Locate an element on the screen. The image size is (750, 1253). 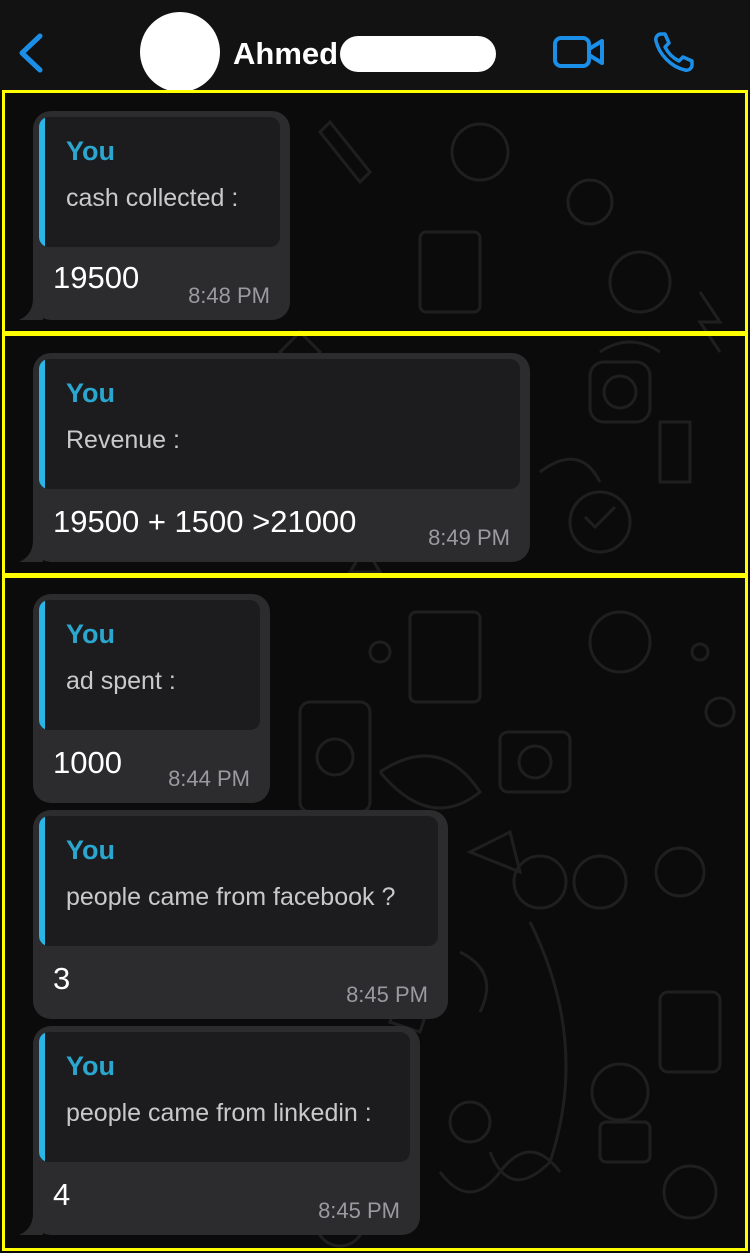
quote-text: ad spent : is located at coordinates (121, 681).